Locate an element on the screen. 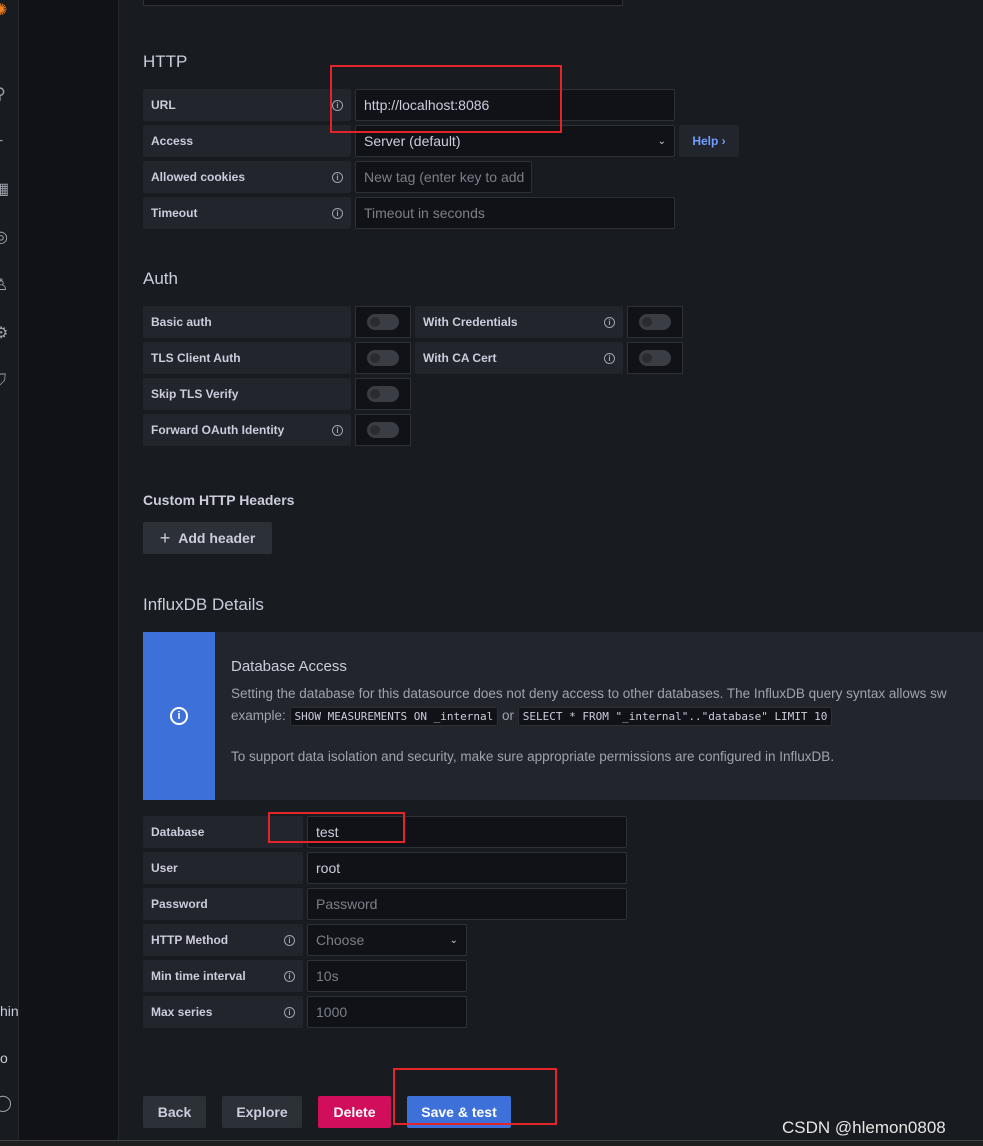 The width and height of the screenshot is (983, 1146). explore-icon: ◎ is located at coordinates (4, 238).